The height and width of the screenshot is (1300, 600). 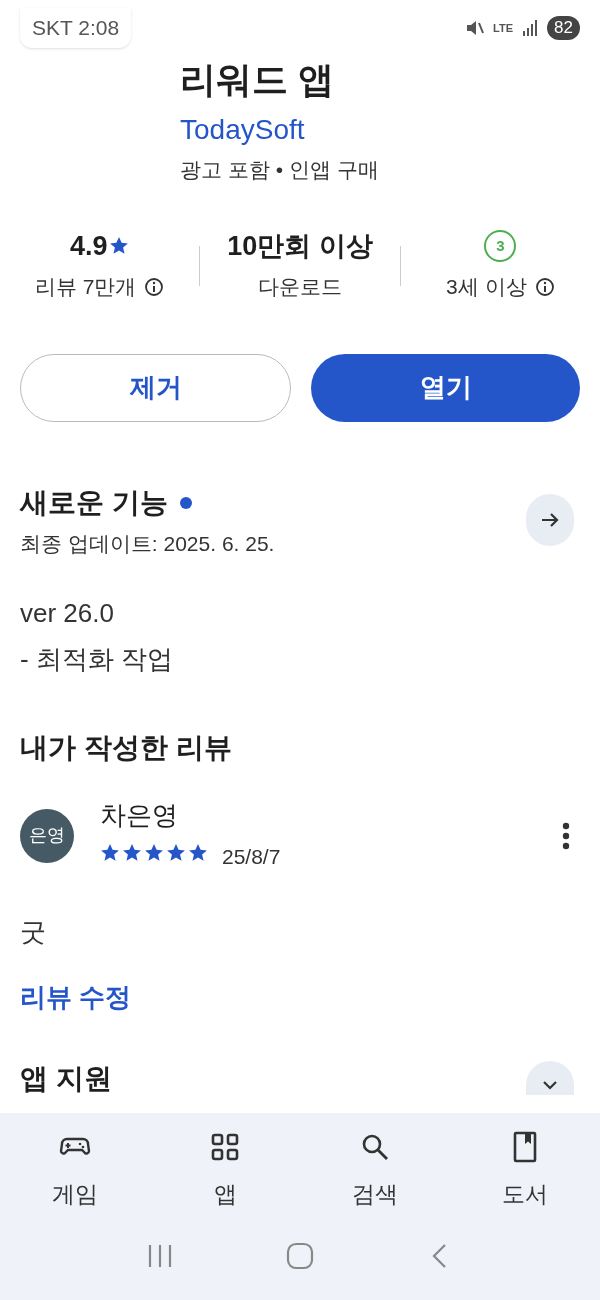 What do you see at coordinates (251, 857) in the screenshot?
I see `review-date: 25/8/7` at bounding box center [251, 857].